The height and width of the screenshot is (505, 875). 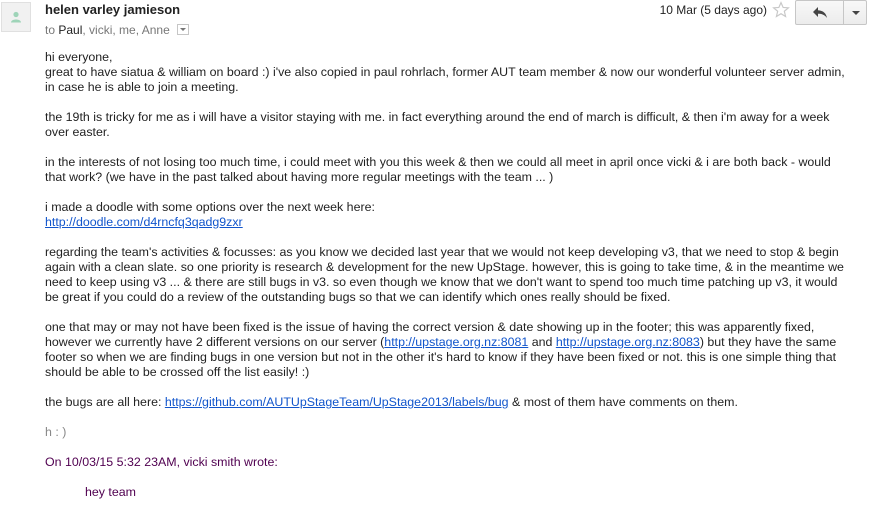 What do you see at coordinates (183, 29) in the screenshot?
I see `recipients-dropdown-icon` at bounding box center [183, 29].